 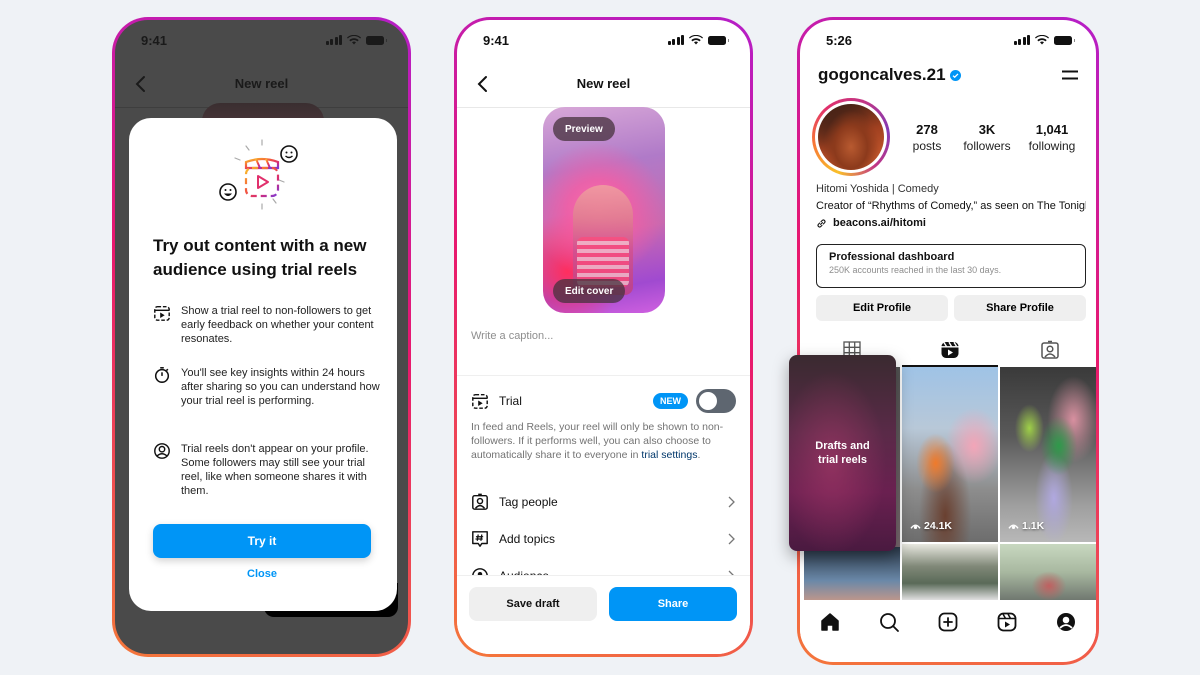 What do you see at coordinates (669, 455) in the screenshot?
I see `trial-settings-link: trial settings` at bounding box center [669, 455].